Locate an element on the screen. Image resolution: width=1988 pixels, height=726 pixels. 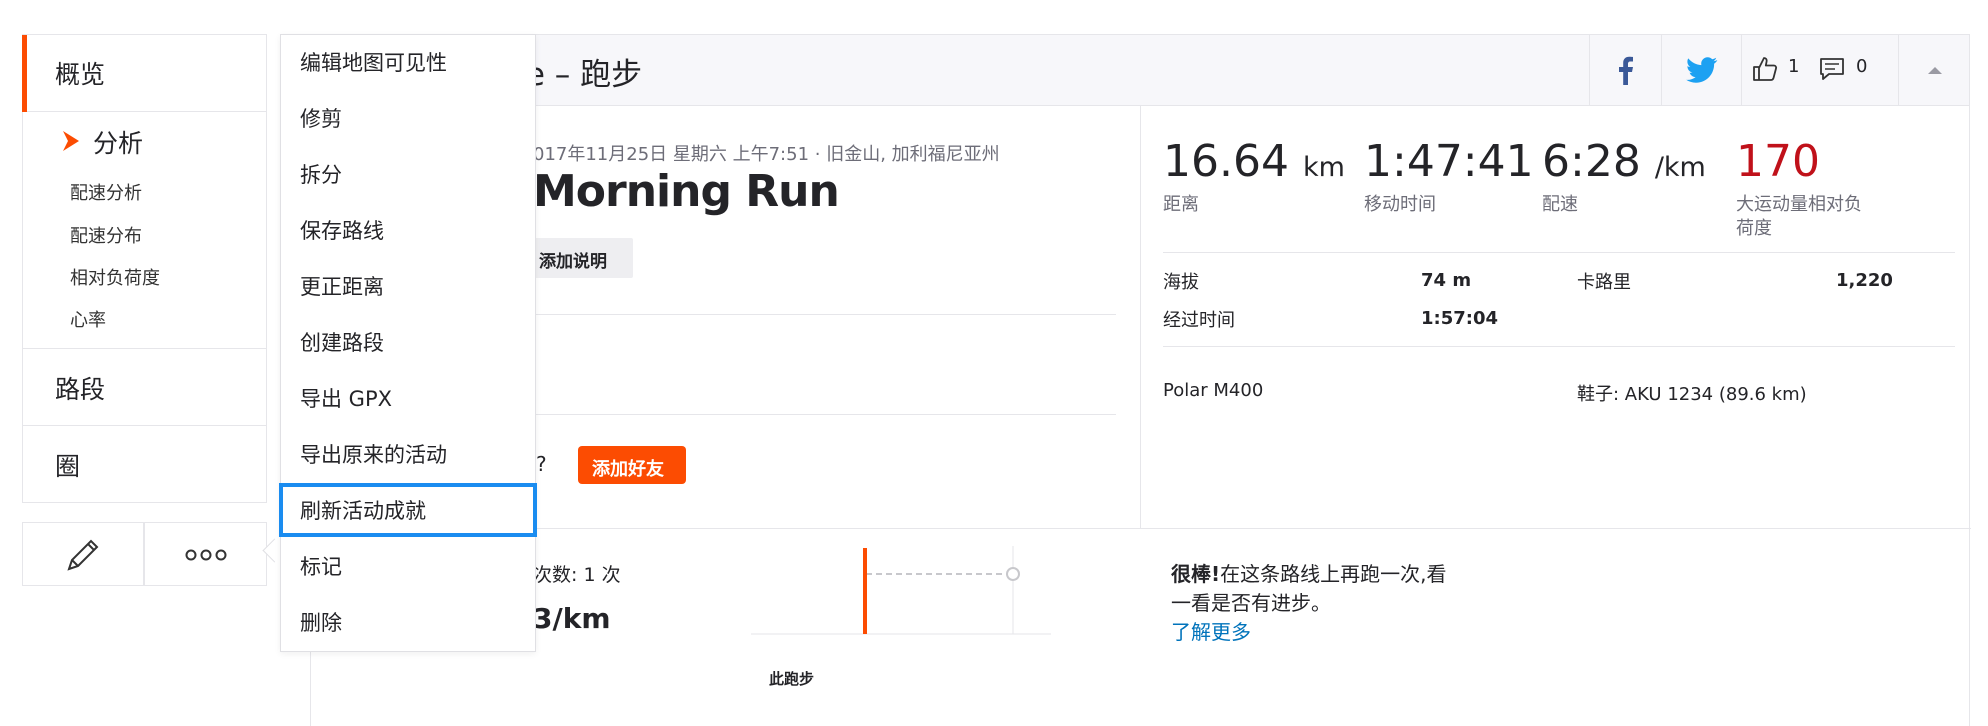
activity-header: zie – 跑步 1 0 is located at coordinates (1140, 70).